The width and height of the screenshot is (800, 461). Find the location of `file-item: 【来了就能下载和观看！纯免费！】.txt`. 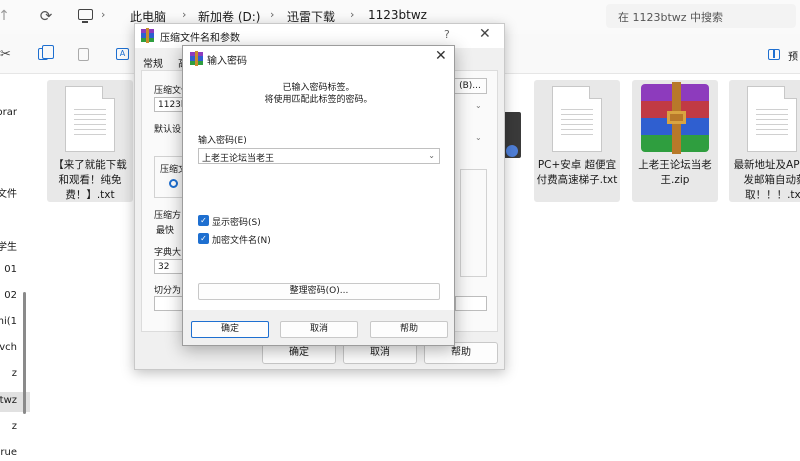

file-item: 【来了就能下载和观看！纯免费！】.txt is located at coordinates (90, 141).